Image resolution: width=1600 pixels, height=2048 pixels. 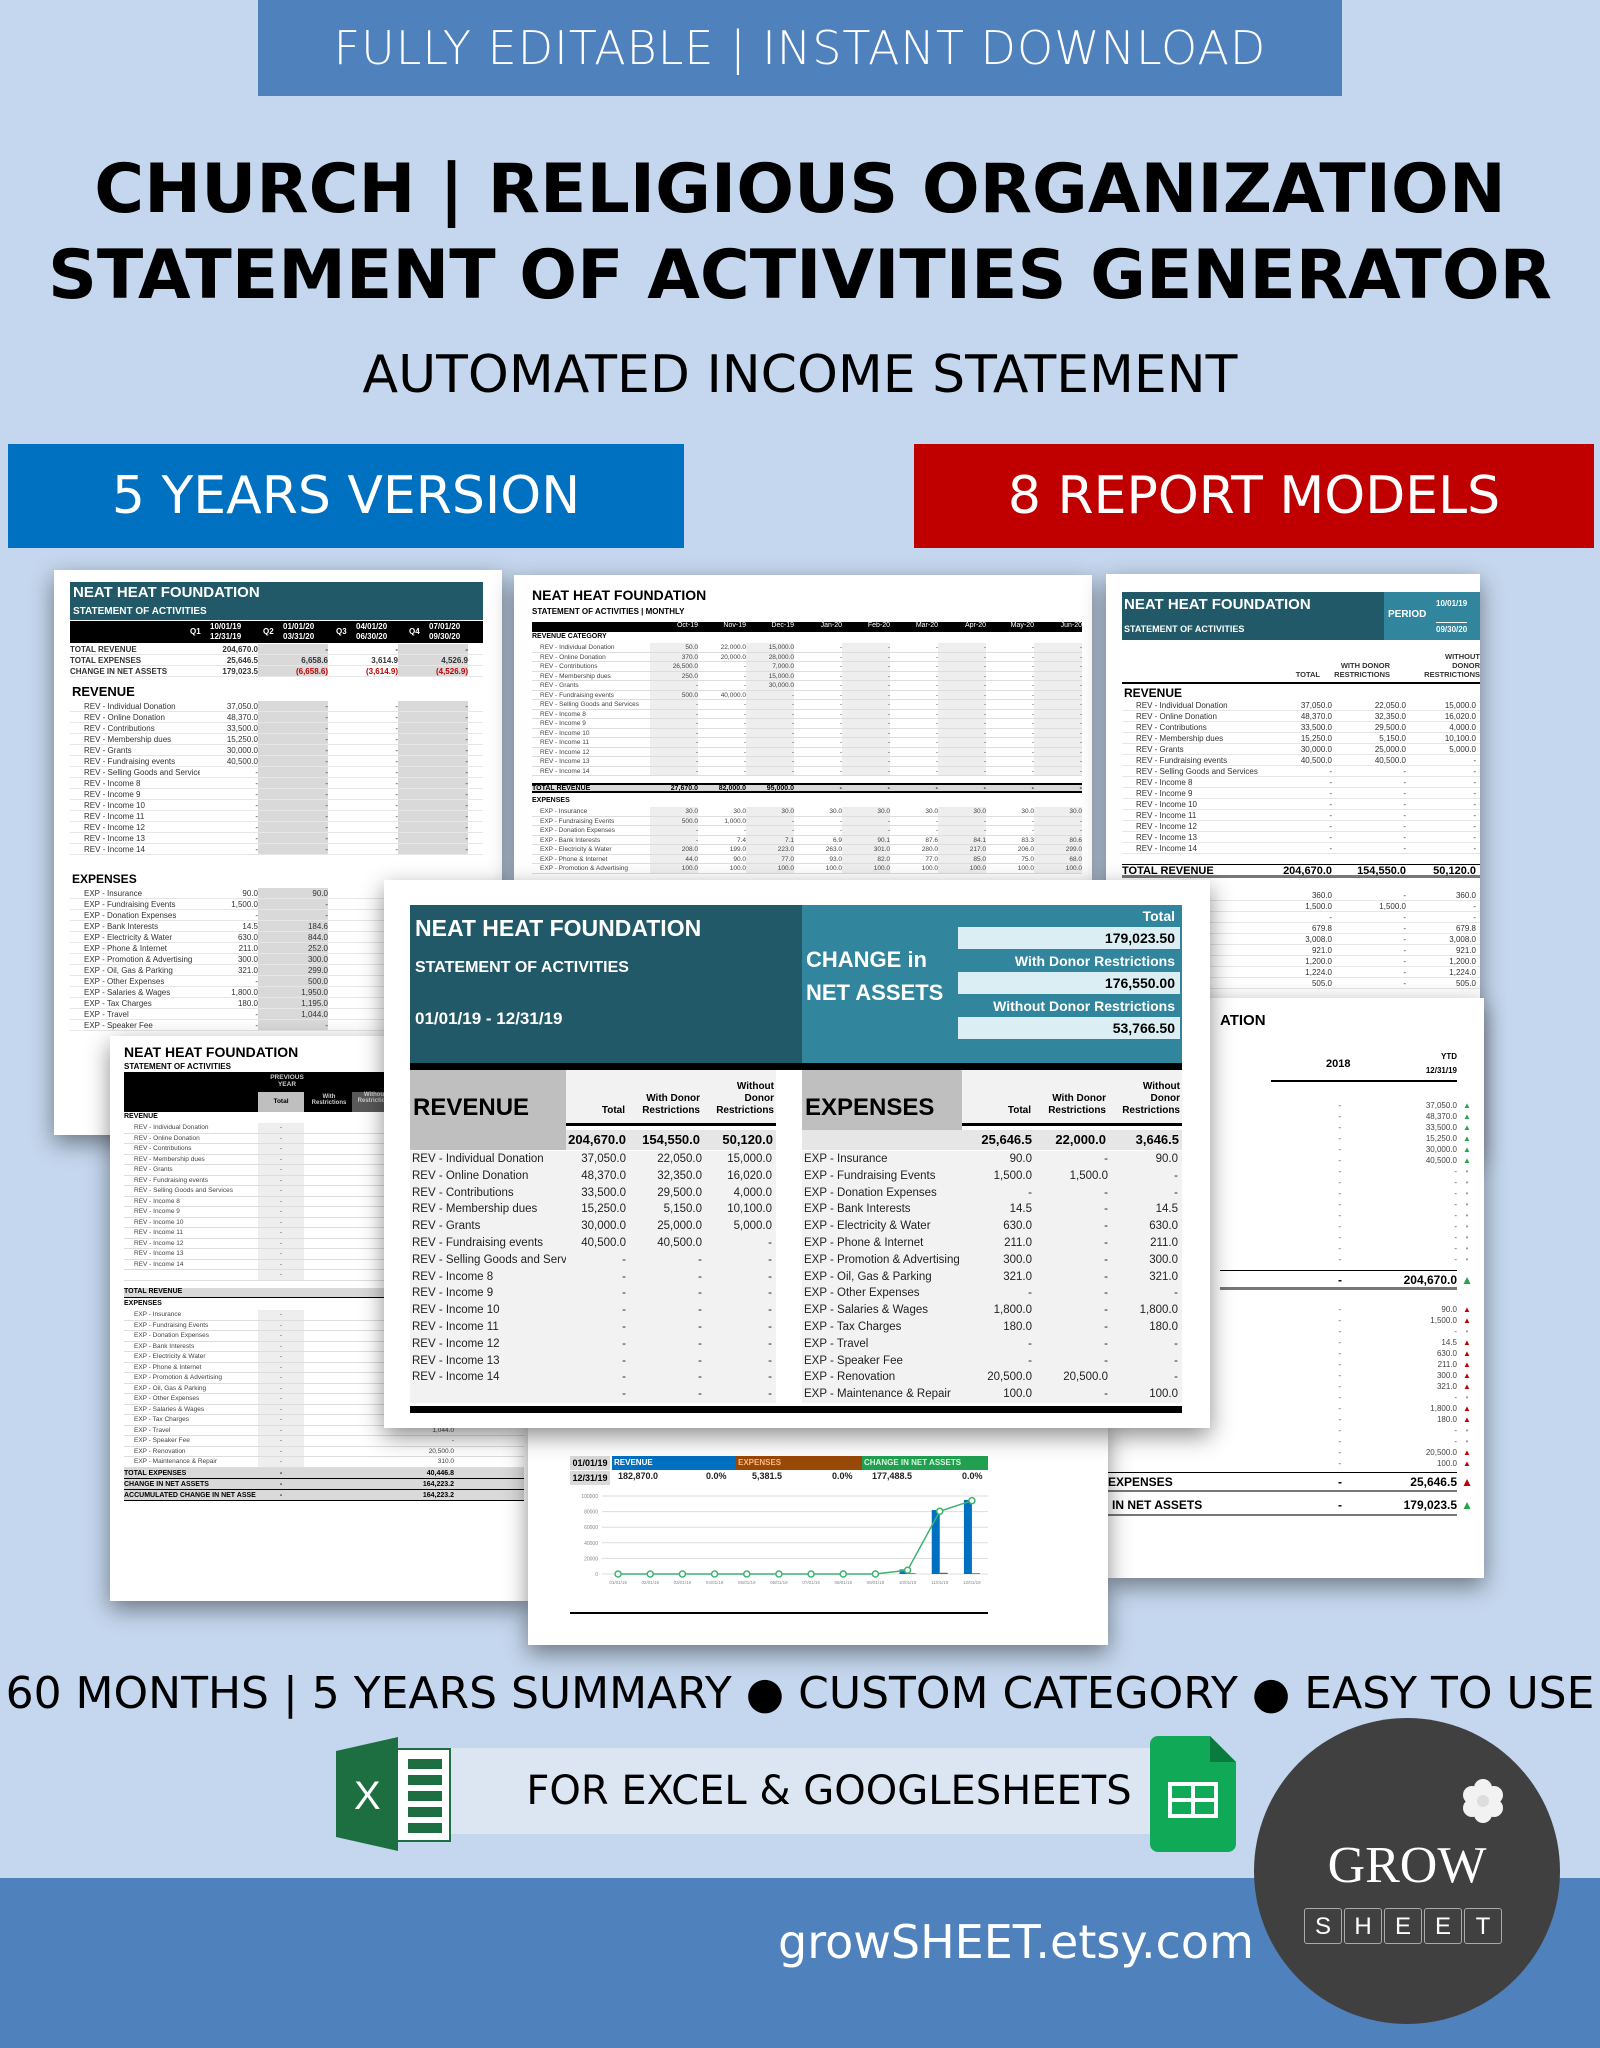 What do you see at coordinates (674, 666) in the screenshot?
I see `row-value: 26,500.0` at bounding box center [674, 666].